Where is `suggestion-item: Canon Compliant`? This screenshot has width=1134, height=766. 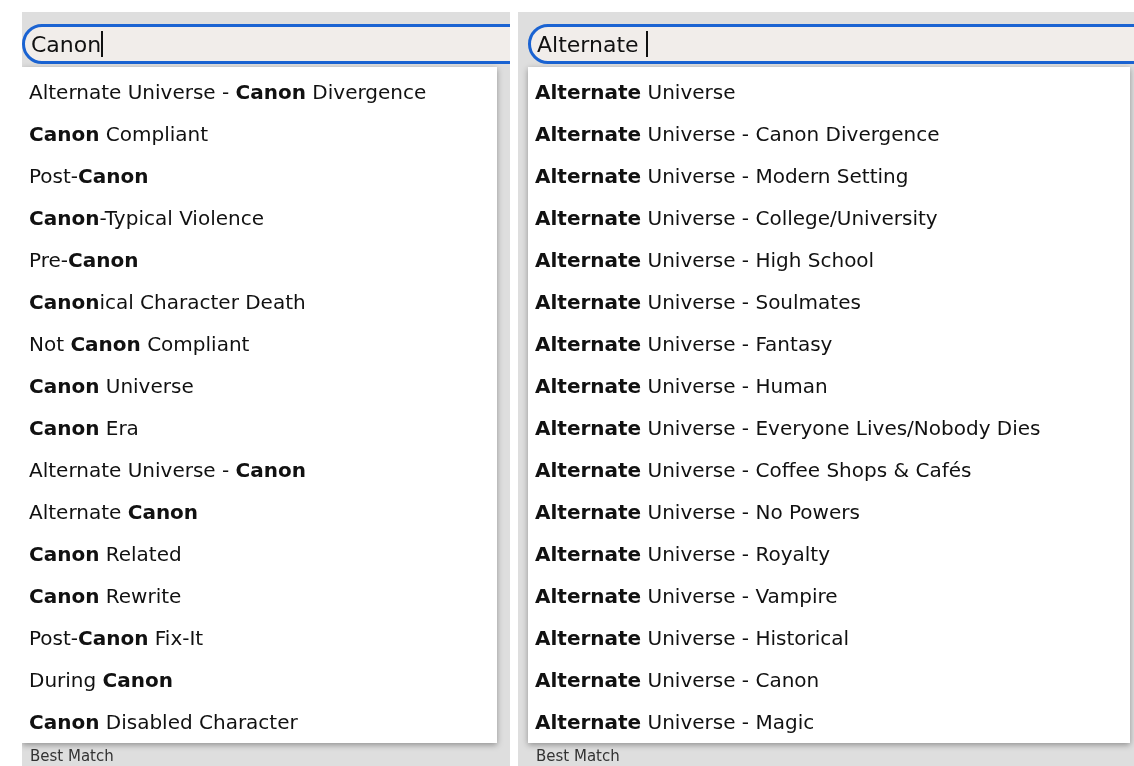
suggestion-item: Canon Compliant is located at coordinates (259, 134).